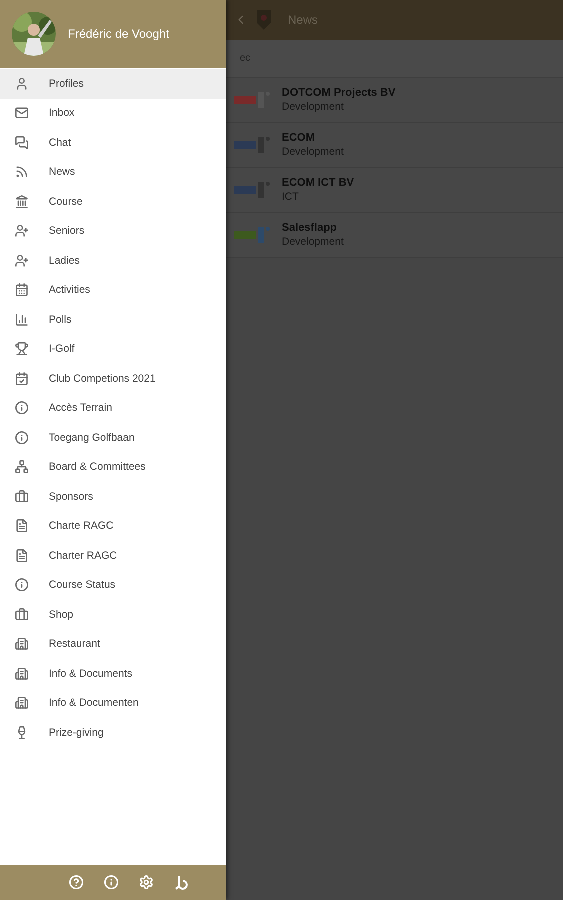  What do you see at coordinates (299, 138) in the screenshot?
I see `company-name: ECOM` at bounding box center [299, 138].